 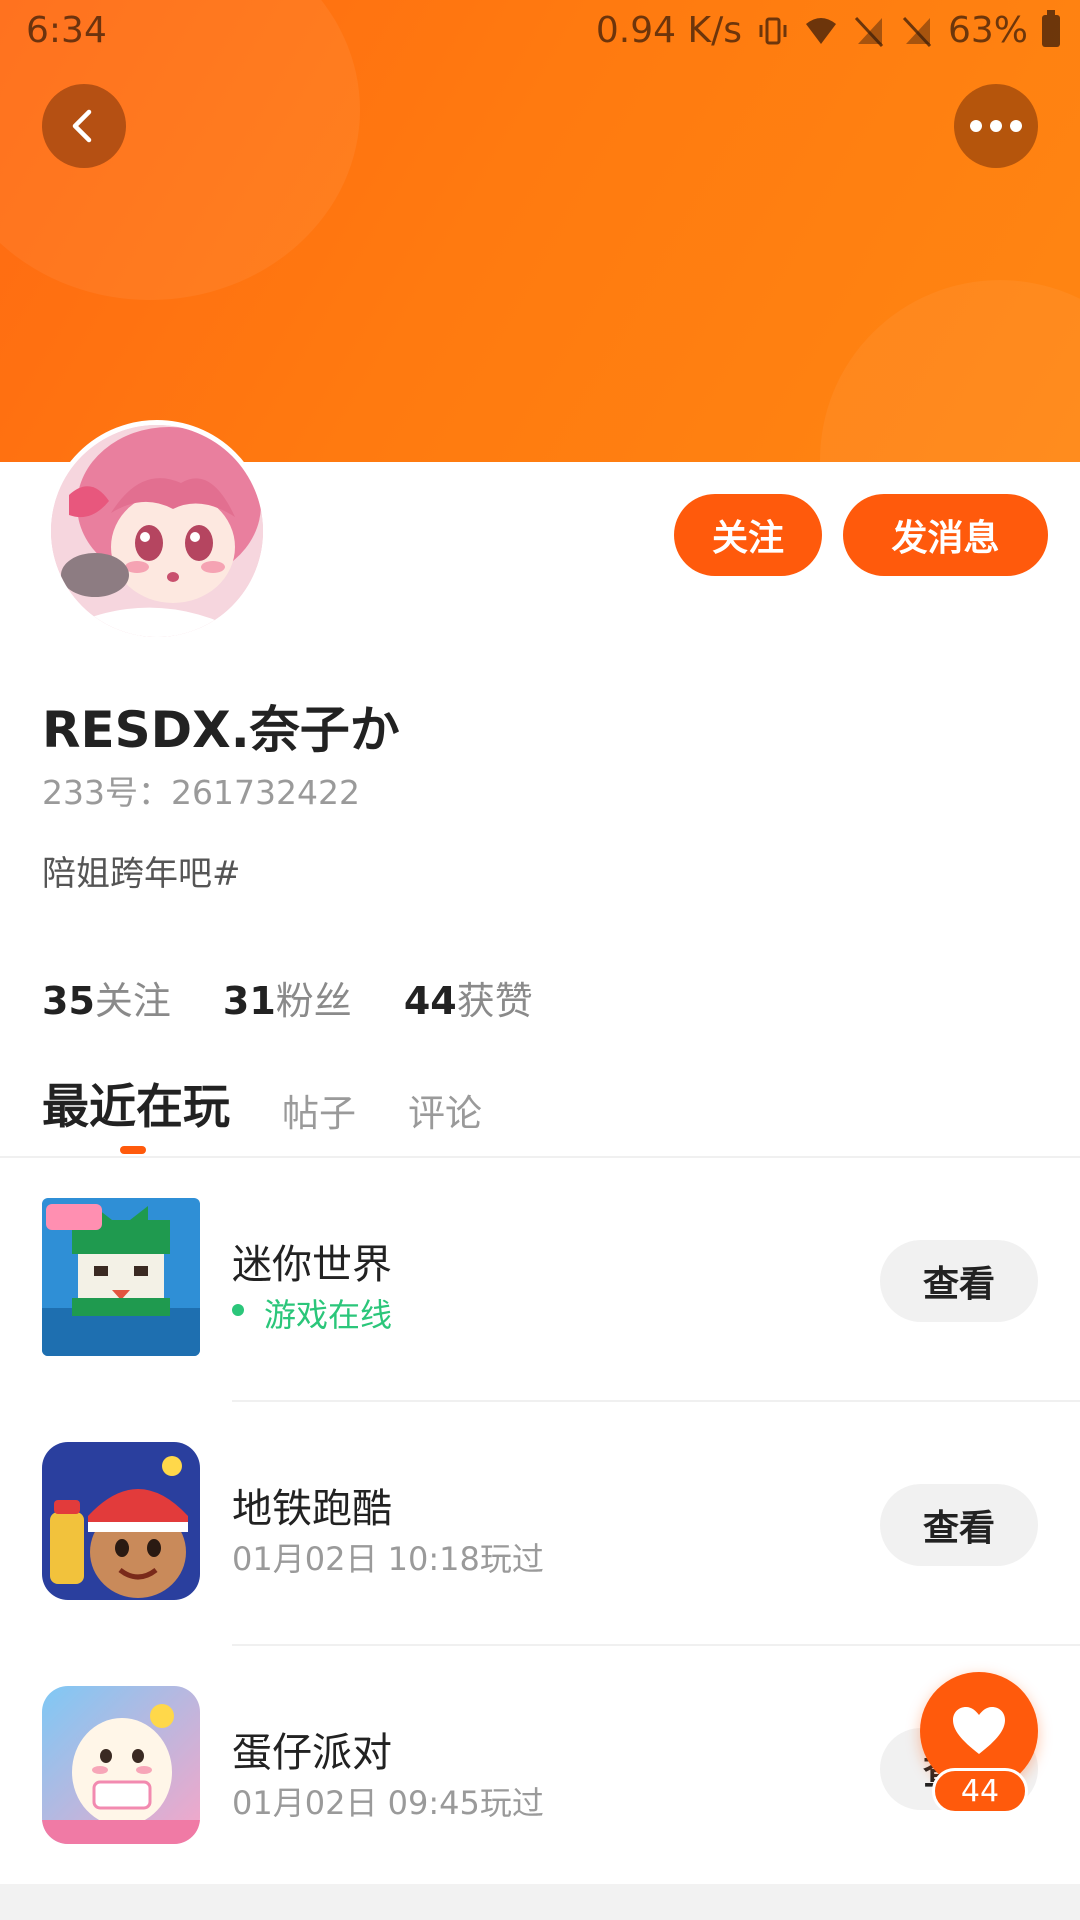 I want to click on game-name: 蛋仔派对, so click(x=312, y=1753).